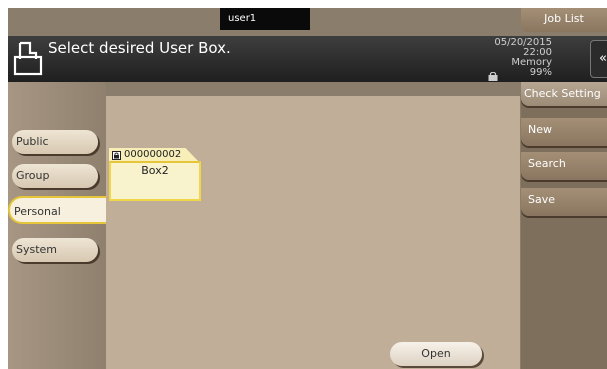 This screenshot has height=369, width=607. Describe the element at coordinates (265, 19) in the screenshot. I see `user-name-display: user1` at that location.